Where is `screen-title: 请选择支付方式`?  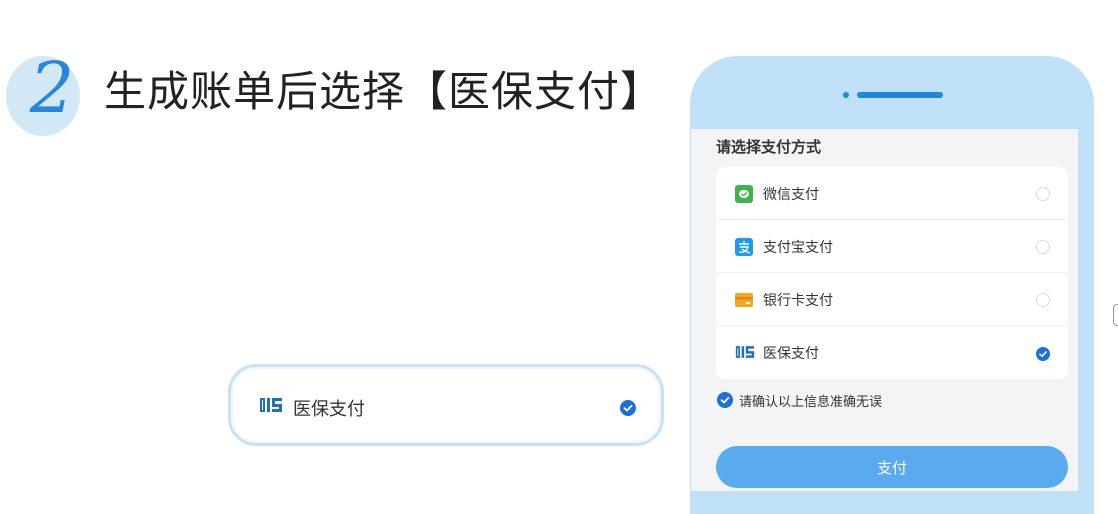 screen-title: 请选择支付方式 is located at coordinates (769, 147).